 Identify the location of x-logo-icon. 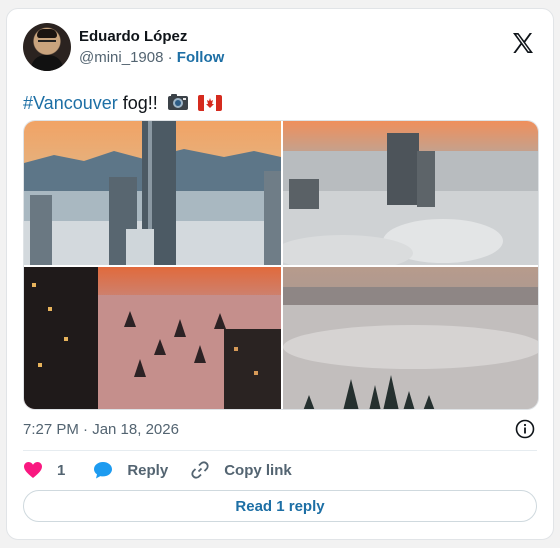
(523, 43).